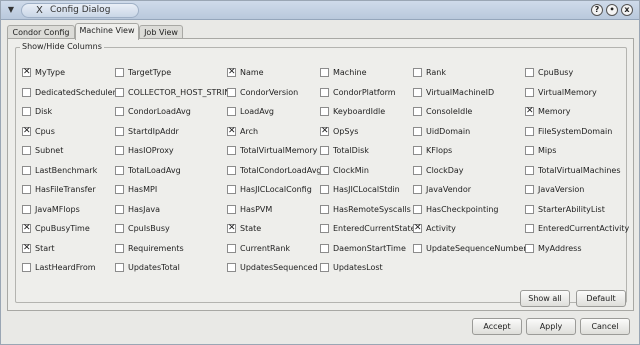  What do you see at coordinates (320, 10) in the screenshot?
I see `title-bar: ▼ X Config Dialog ? • x` at bounding box center [320, 10].